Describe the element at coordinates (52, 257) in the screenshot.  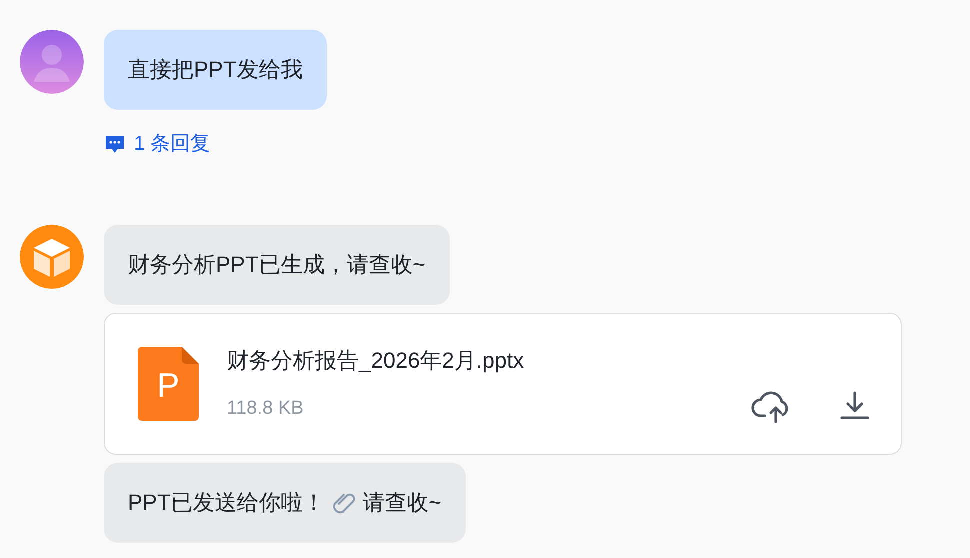
I see `cube-avatar` at that location.